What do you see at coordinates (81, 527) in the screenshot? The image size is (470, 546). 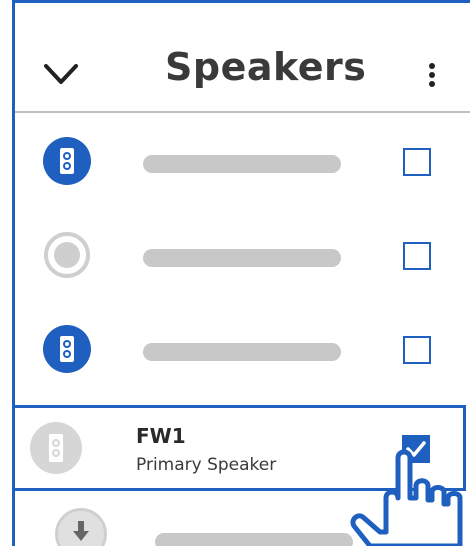 I see `download-icon` at bounding box center [81, 527].